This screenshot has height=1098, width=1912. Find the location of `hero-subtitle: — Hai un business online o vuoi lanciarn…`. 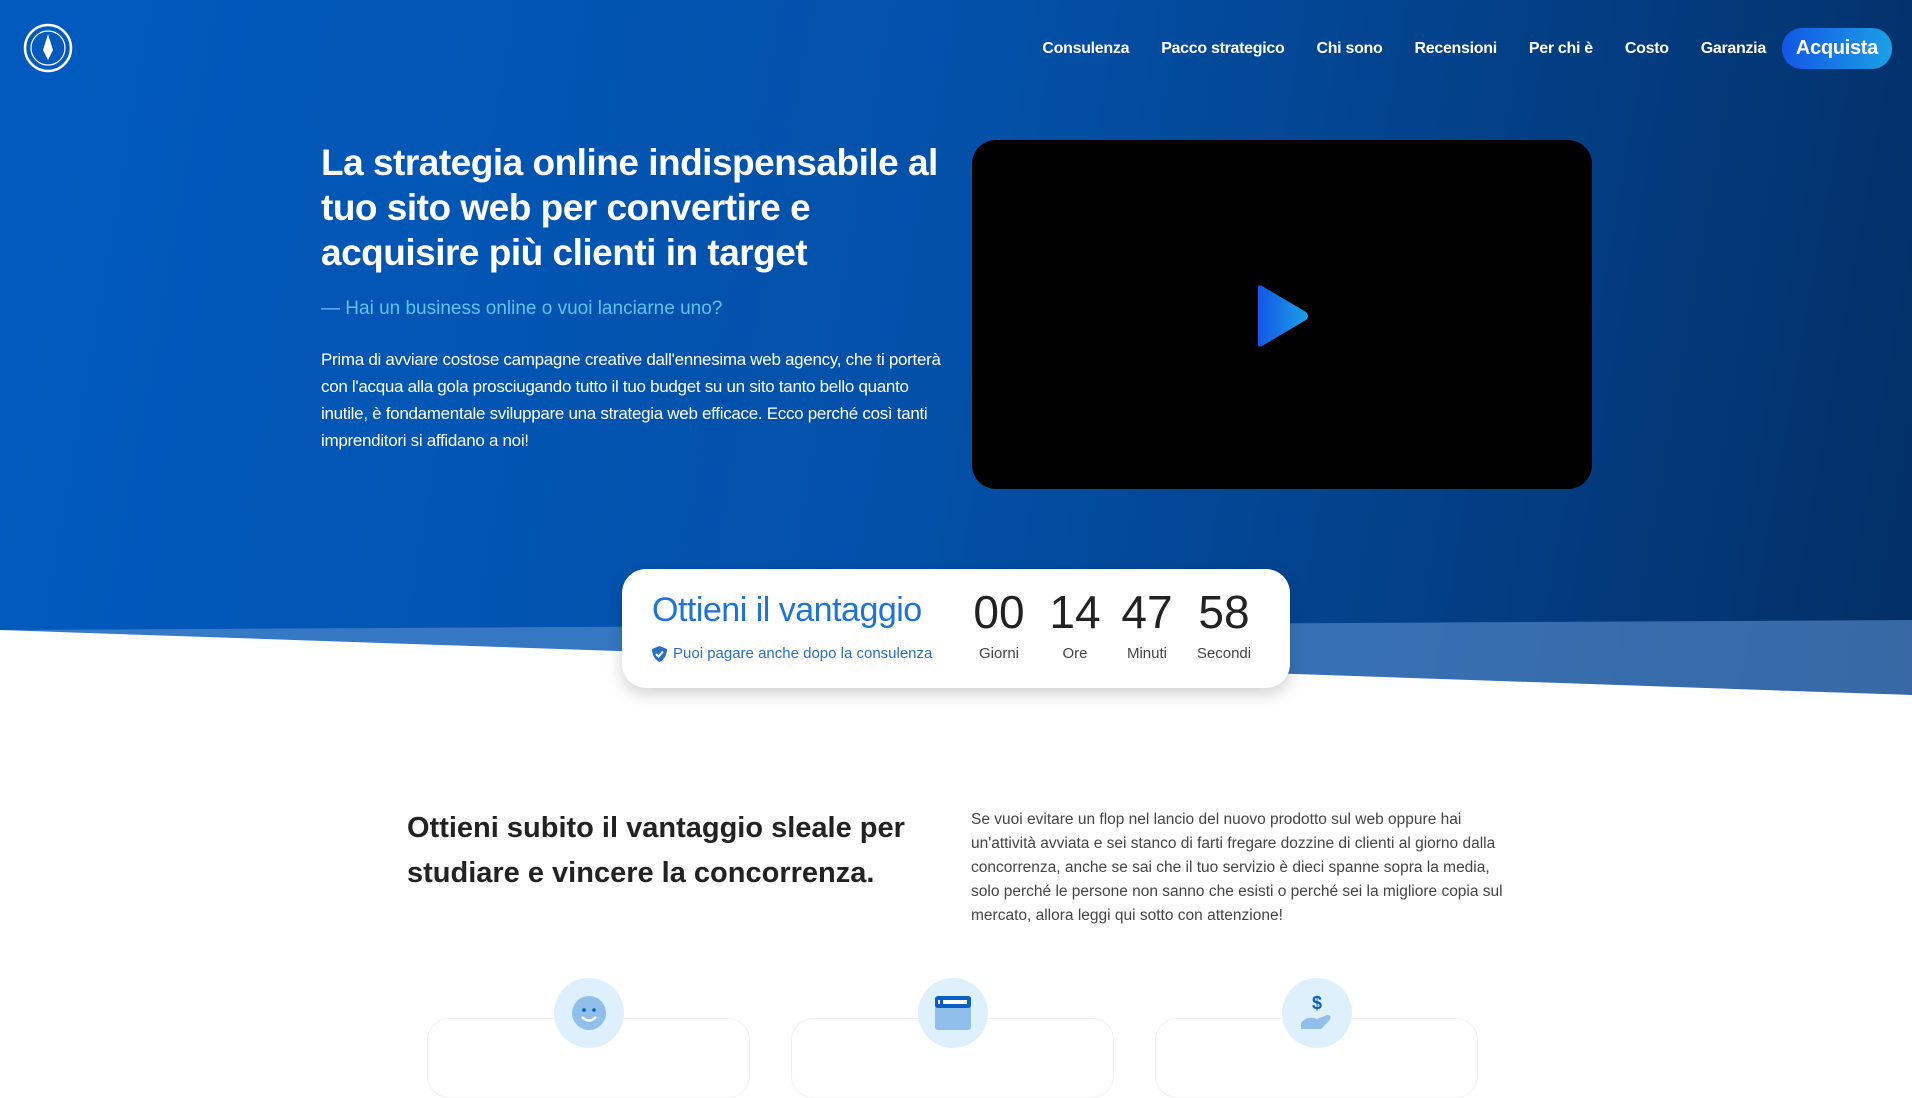

hero-subtitle: — Hai un business online o vuoi lanciarn… is located at coordinates (522, 308).